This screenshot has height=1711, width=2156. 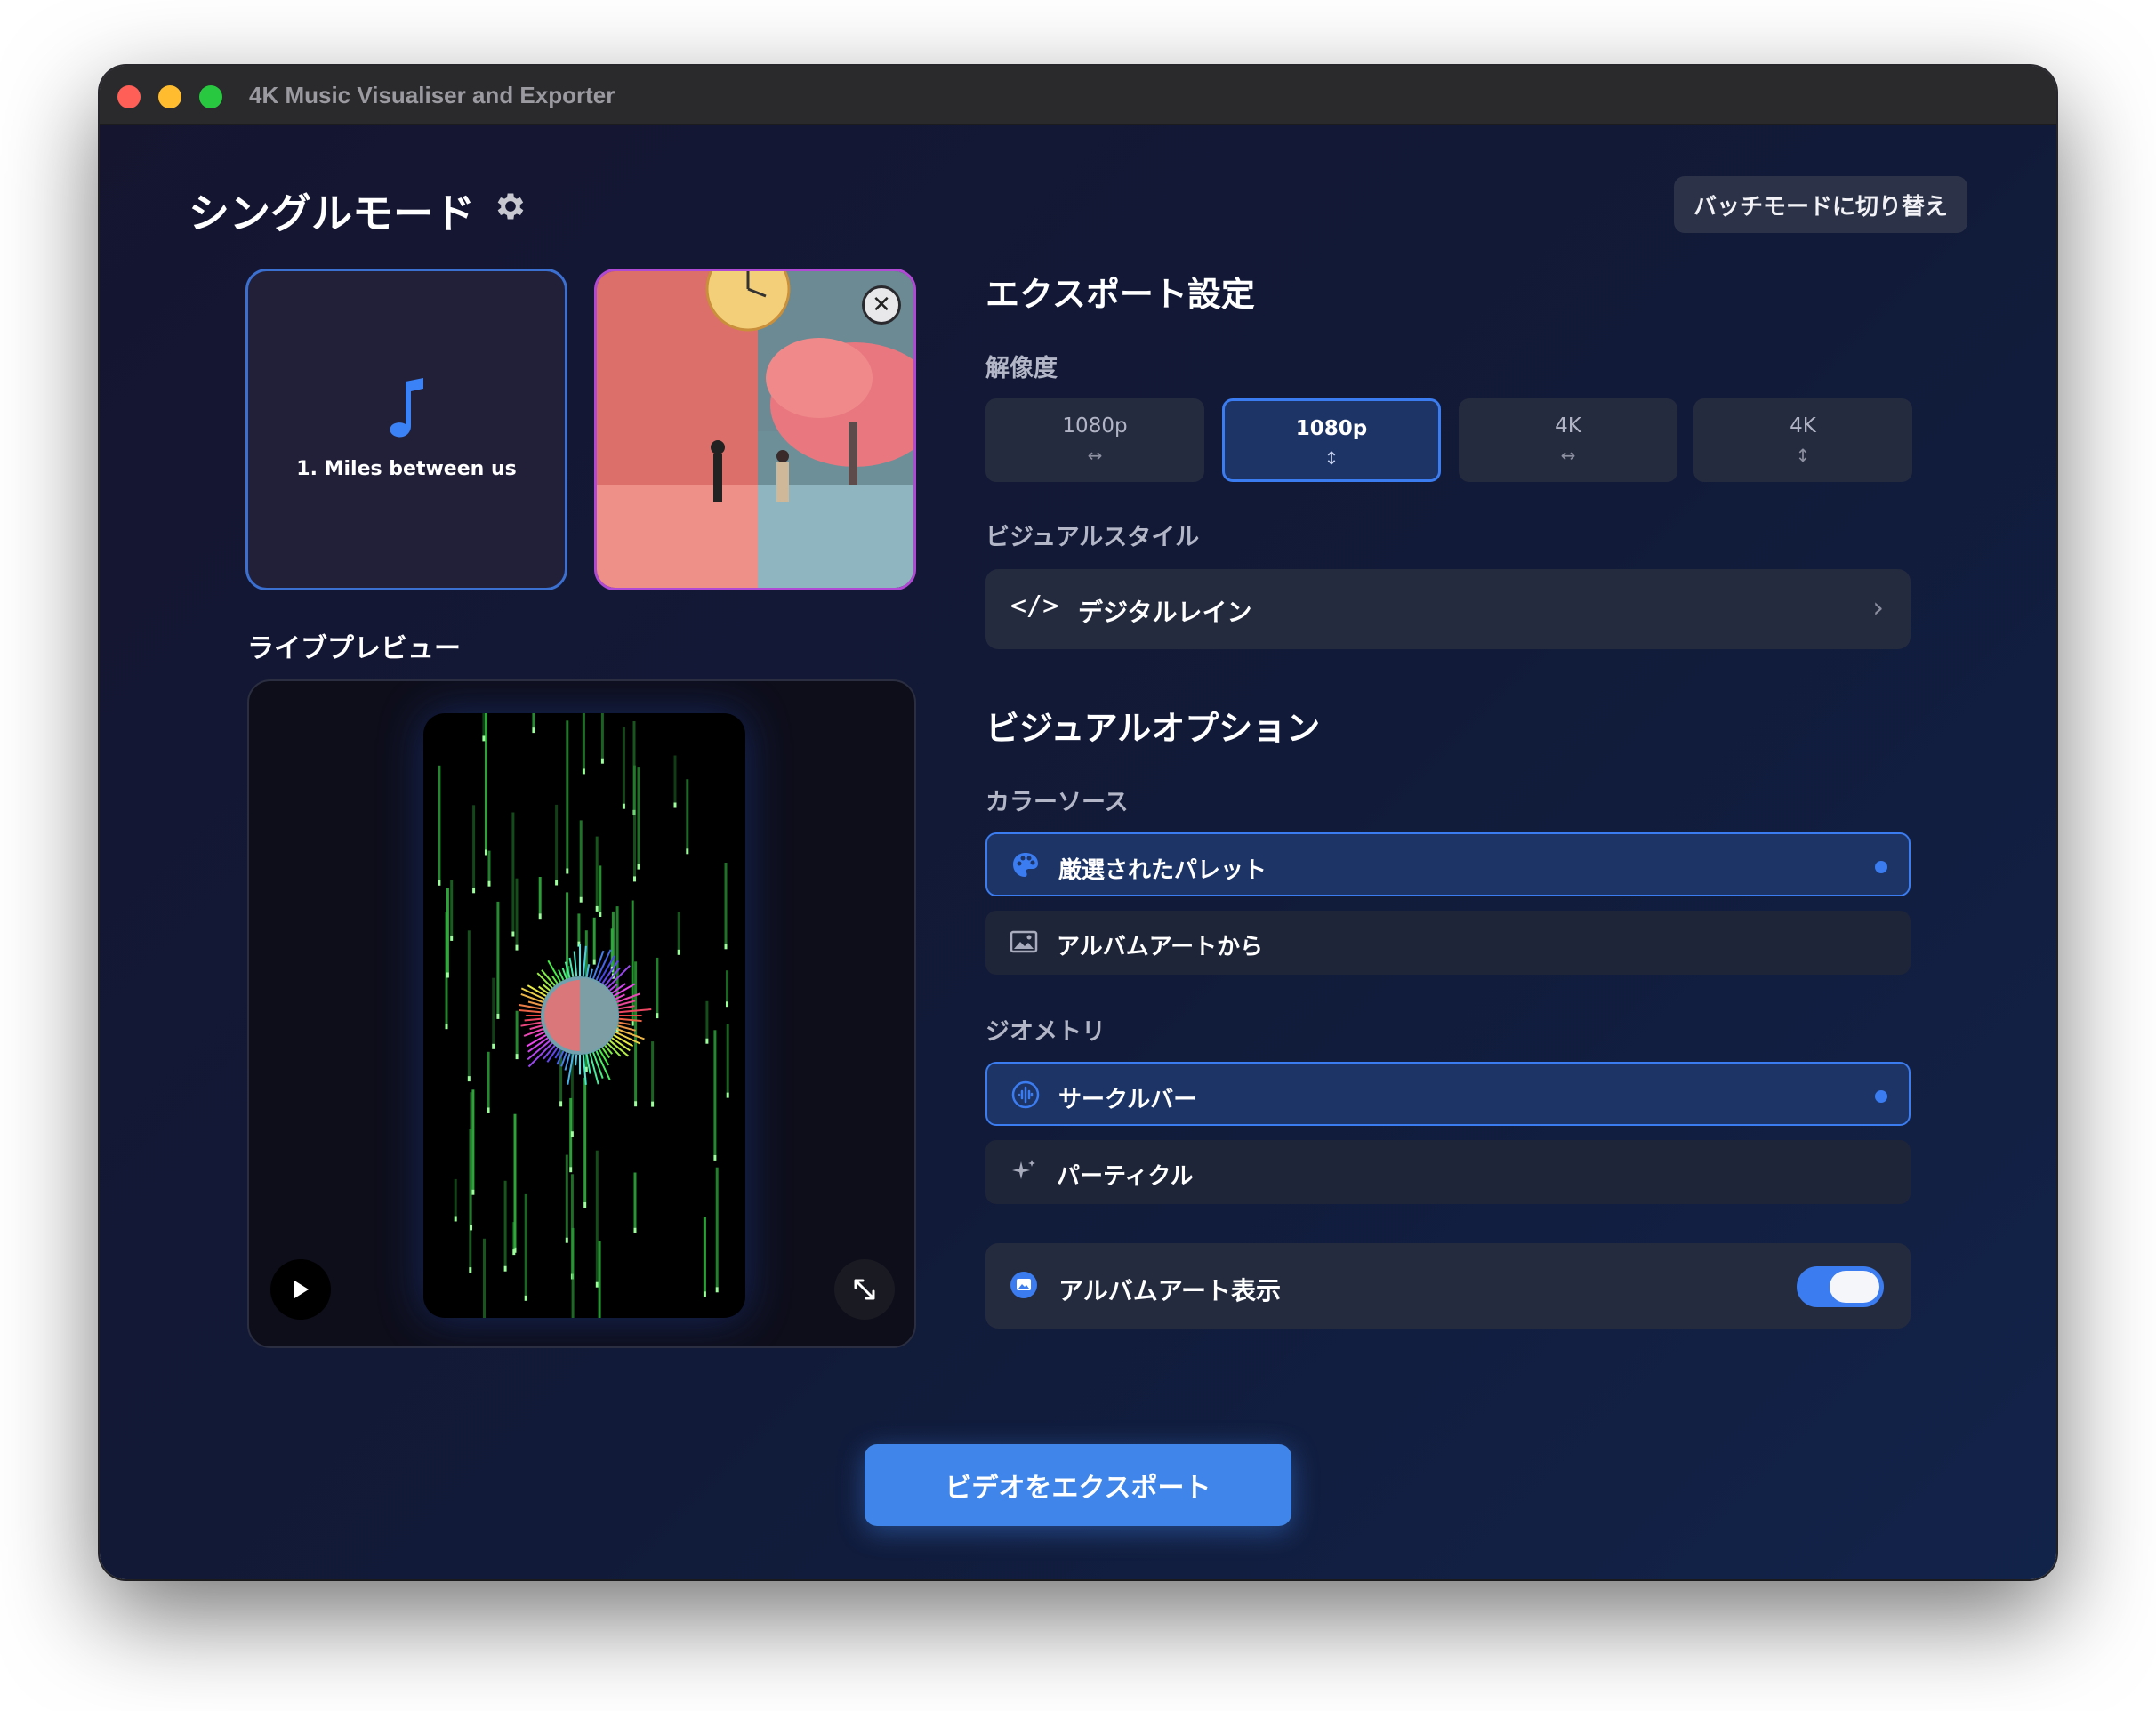 I want to click on visual-style-value: デジタルレイン, so click(x=1165, y=612).